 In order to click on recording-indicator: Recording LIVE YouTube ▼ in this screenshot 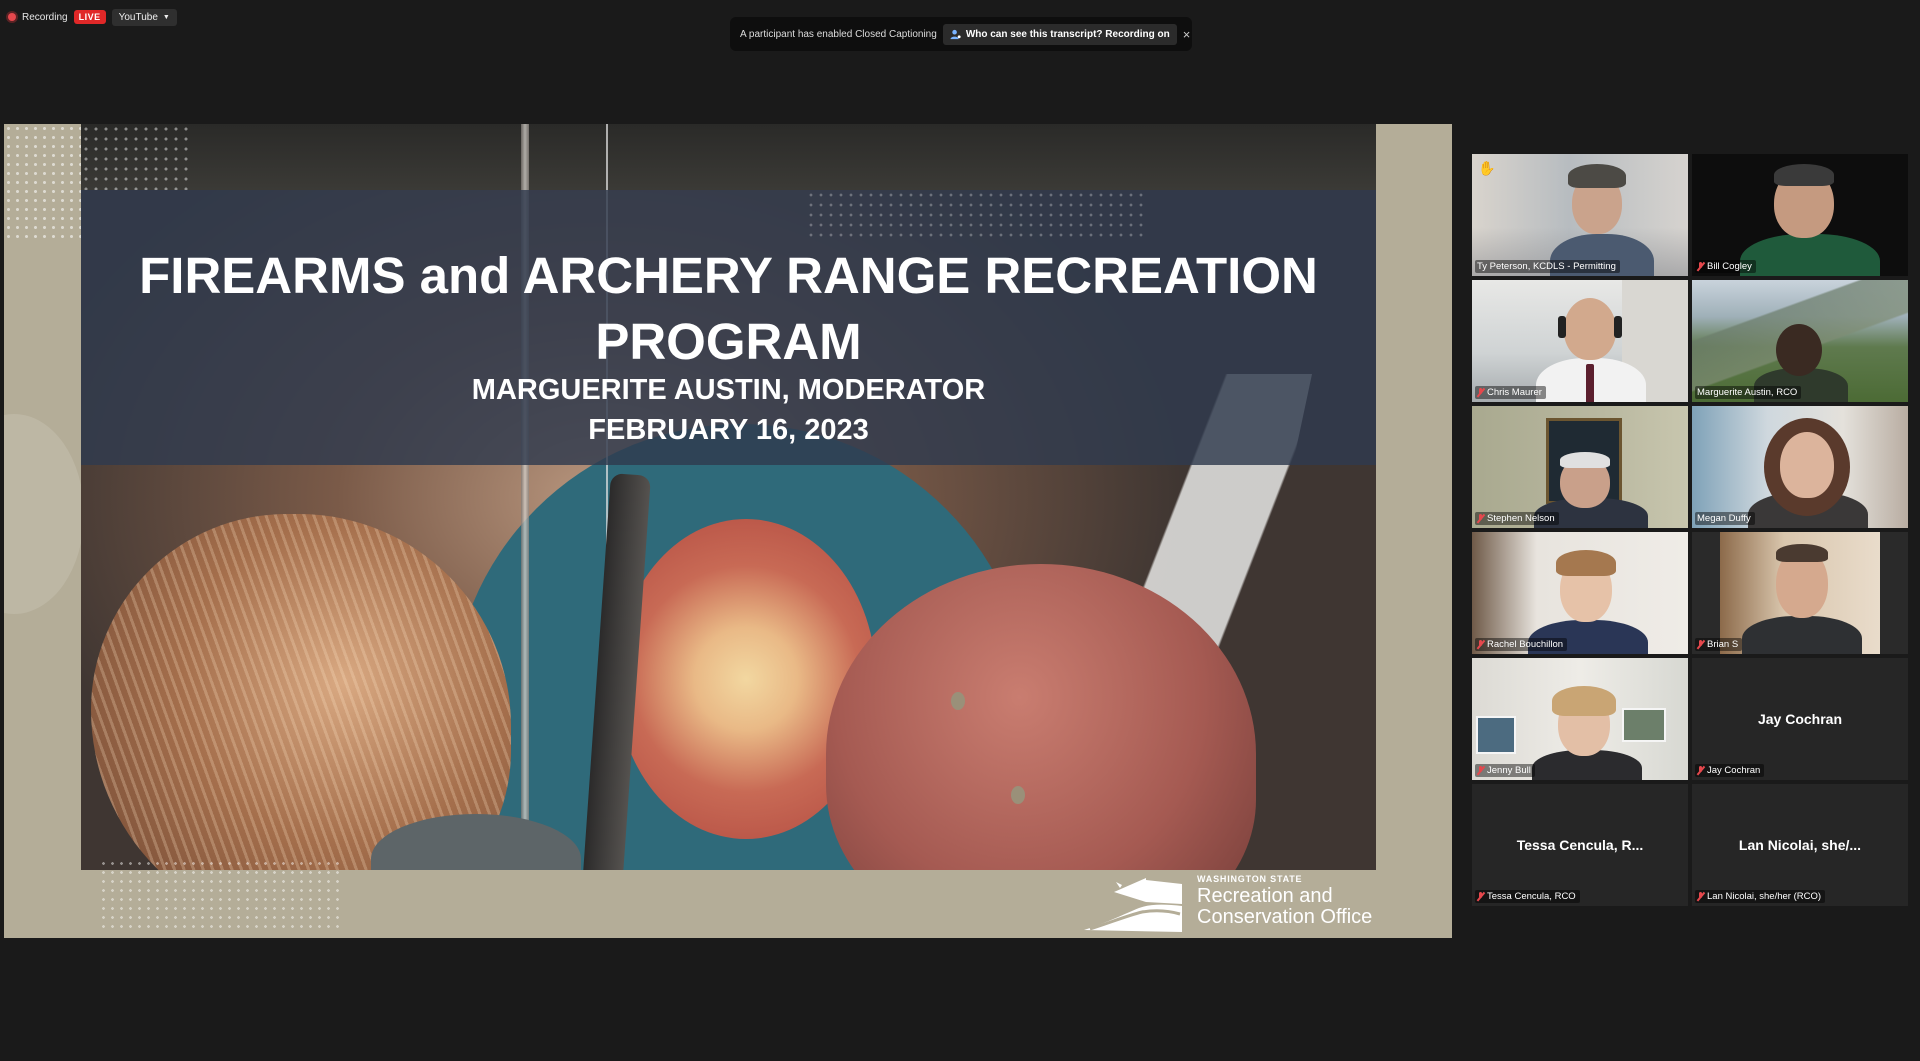, I will do `click(92, 17)`.